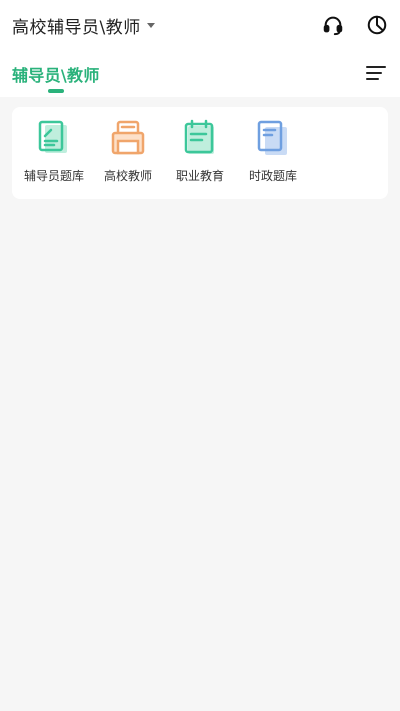 This screenshot has width=400, height=711. I want to click on headset-icon, so click(333, 26).